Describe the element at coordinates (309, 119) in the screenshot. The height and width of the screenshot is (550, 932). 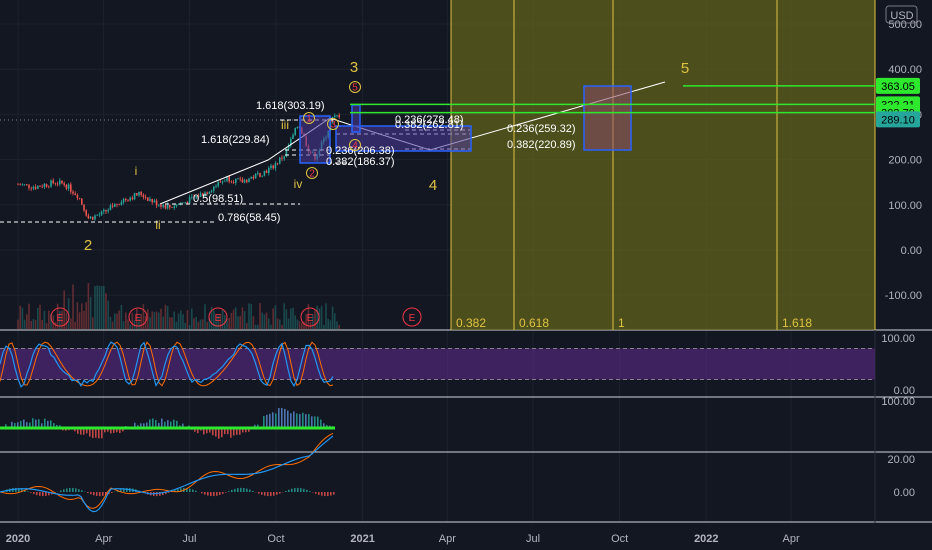
I see `circle-wave-label: 1` at that location.